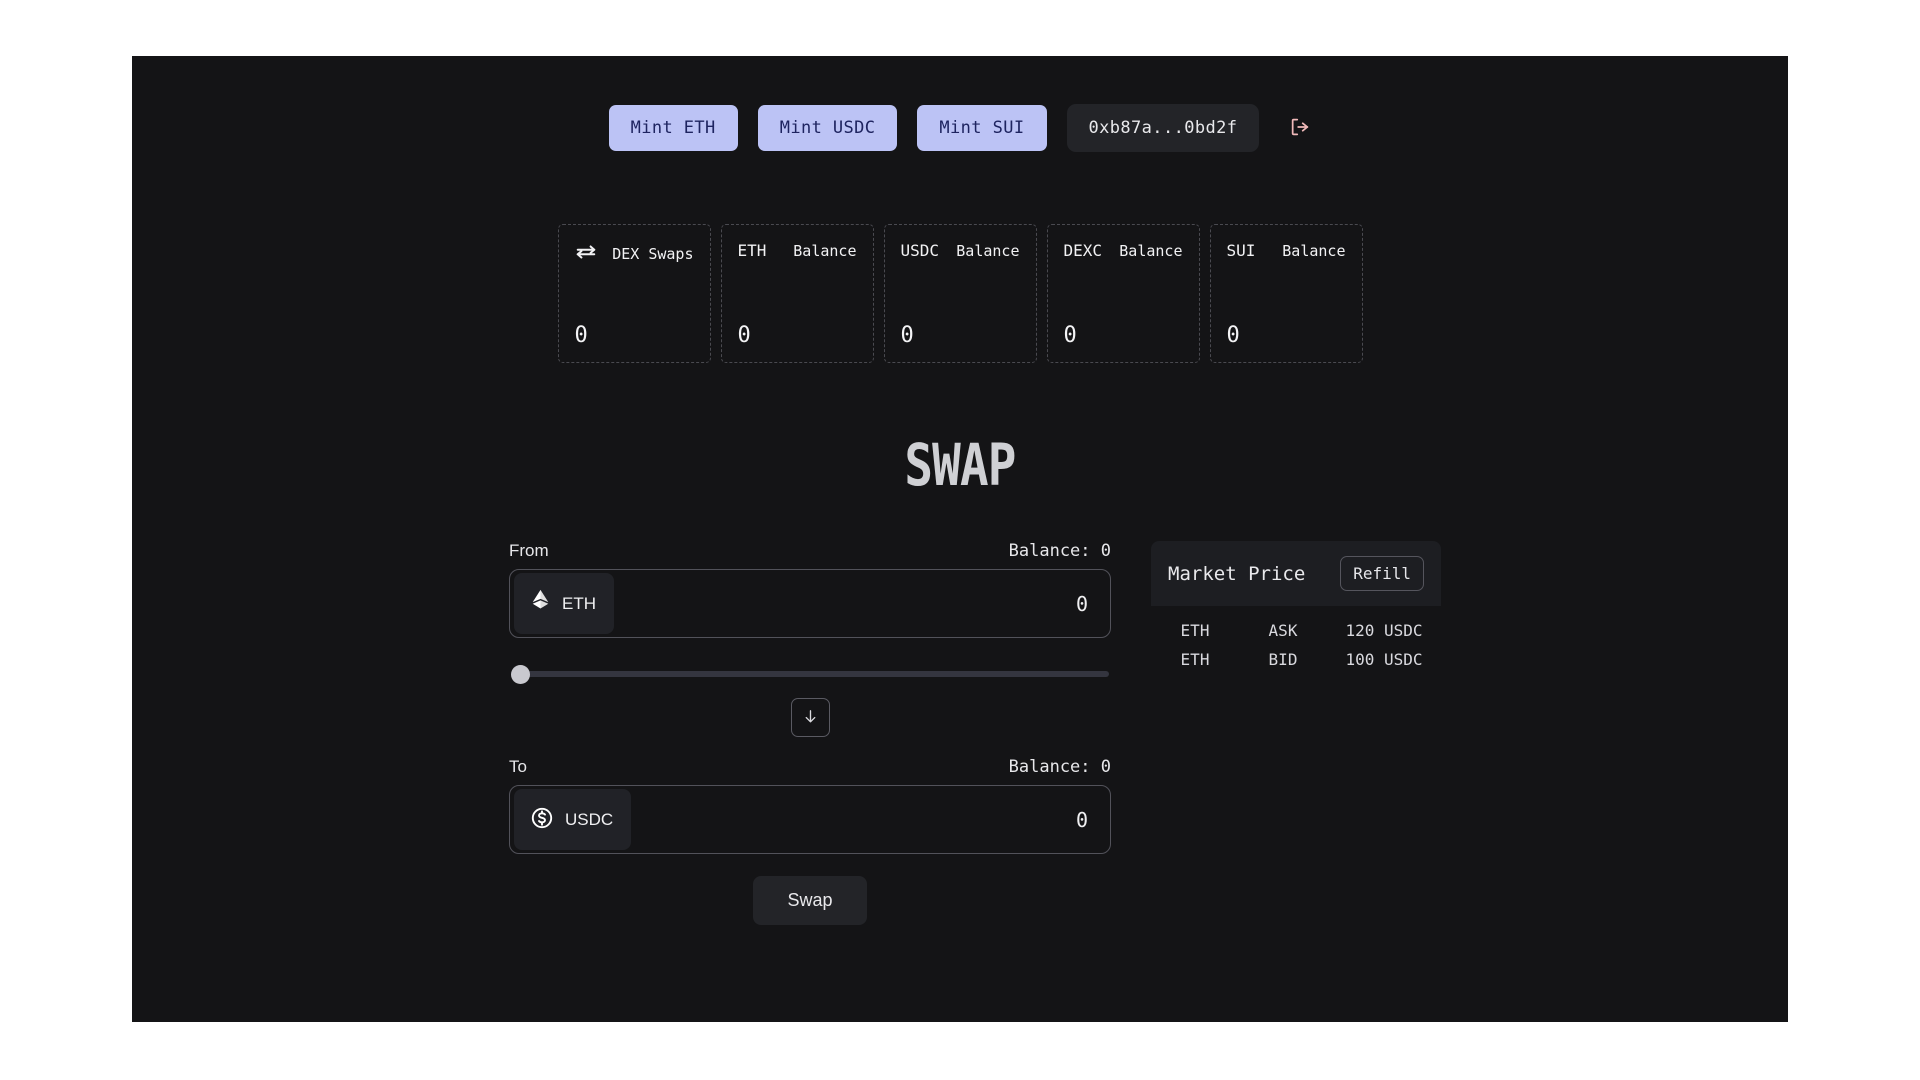  I want to click on from-token-box: ETH, so click(810, 603).